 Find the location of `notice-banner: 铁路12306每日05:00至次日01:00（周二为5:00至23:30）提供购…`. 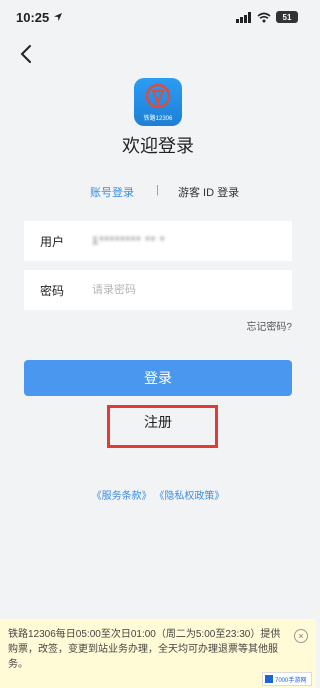

notice-banner: 铁路12306每日05:00至次日01:00（周二为5:00至23:30）提供购… is located at coordinates (158, 653).